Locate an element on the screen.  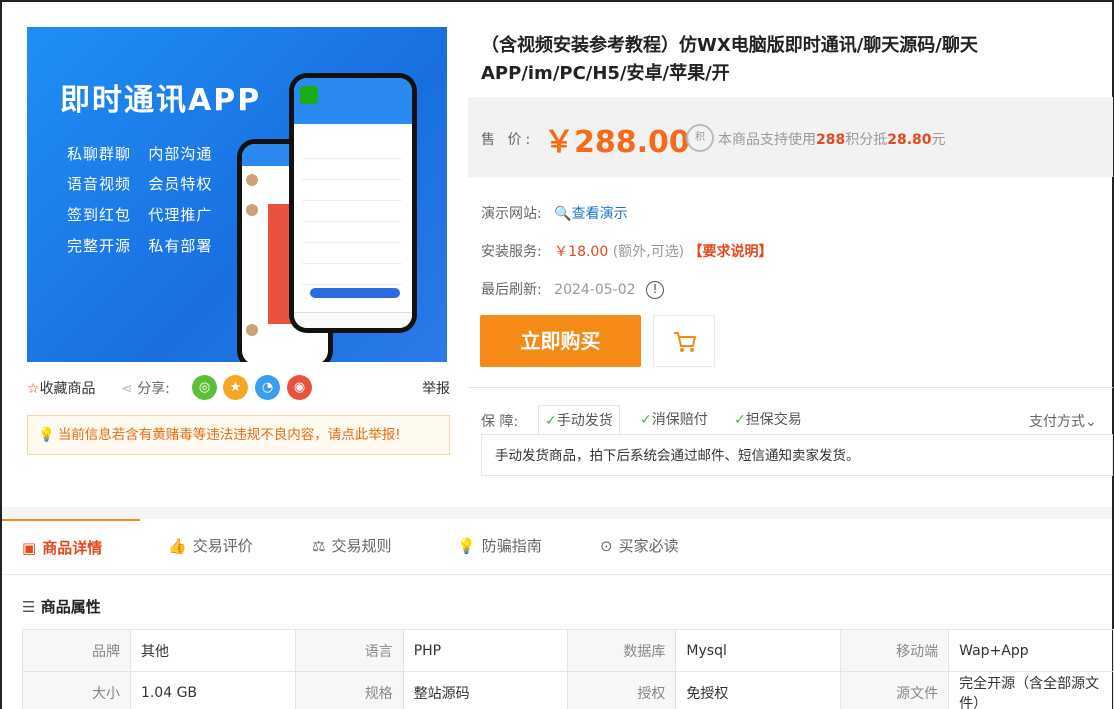
refresh-date: 2024-05-02 is located at coordinates (595, 290).